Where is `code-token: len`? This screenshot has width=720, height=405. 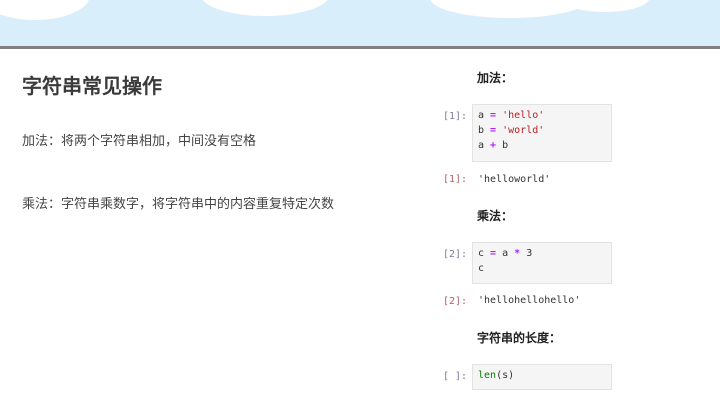 code-token: len is located at coordinates (487, 375).